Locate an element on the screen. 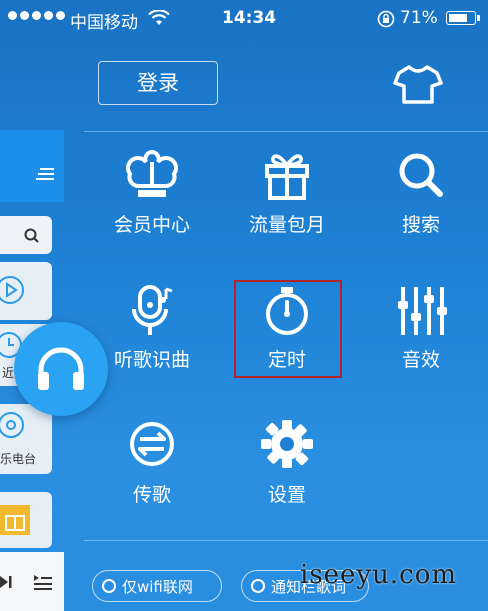  menu-item-data-plan: 流量包月 is located at coordinates (287, 192).